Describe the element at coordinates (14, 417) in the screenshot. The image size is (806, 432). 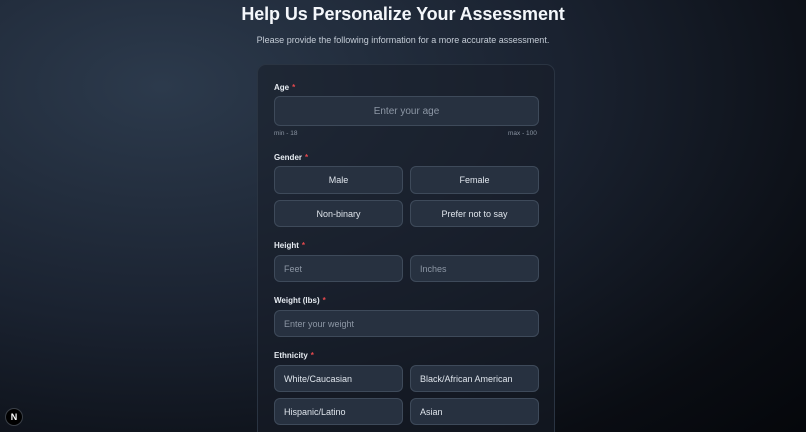
I see `nextjs-dev-indicator-icon: N` at that location.